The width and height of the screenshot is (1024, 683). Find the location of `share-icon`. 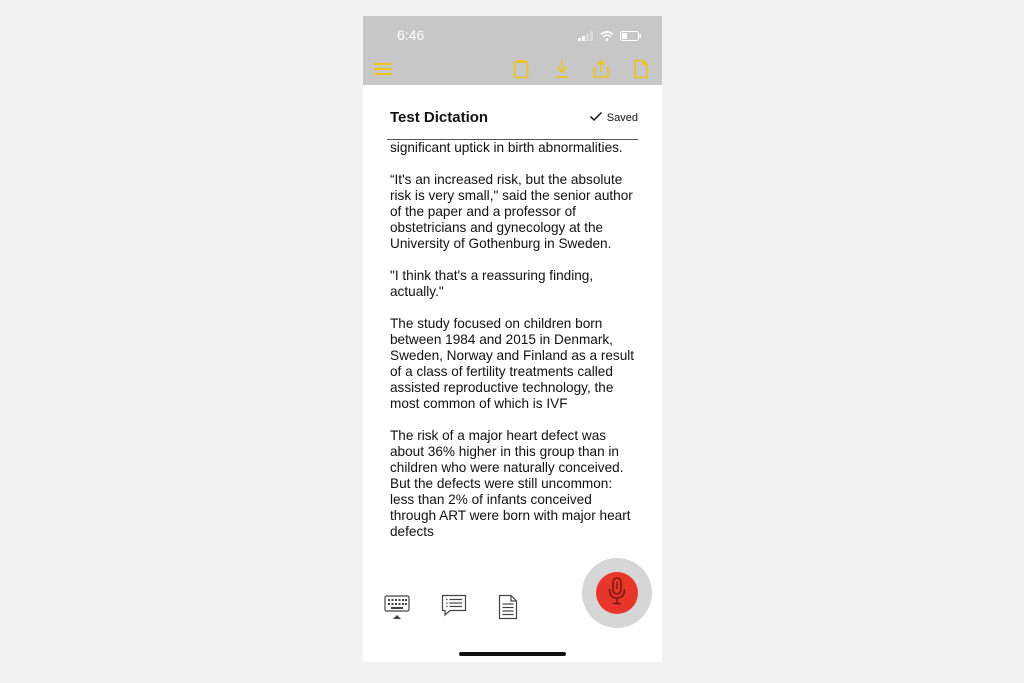

share-icon is located at coordinates (601, 69).